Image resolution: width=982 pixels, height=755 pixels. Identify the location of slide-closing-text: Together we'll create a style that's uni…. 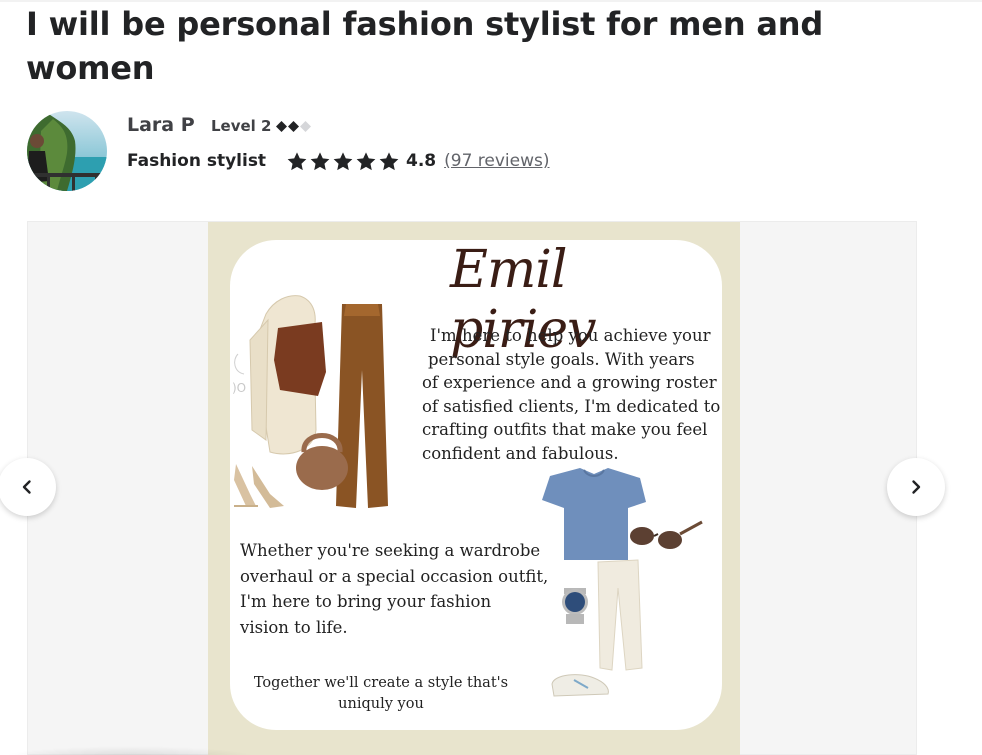
(381, 694).